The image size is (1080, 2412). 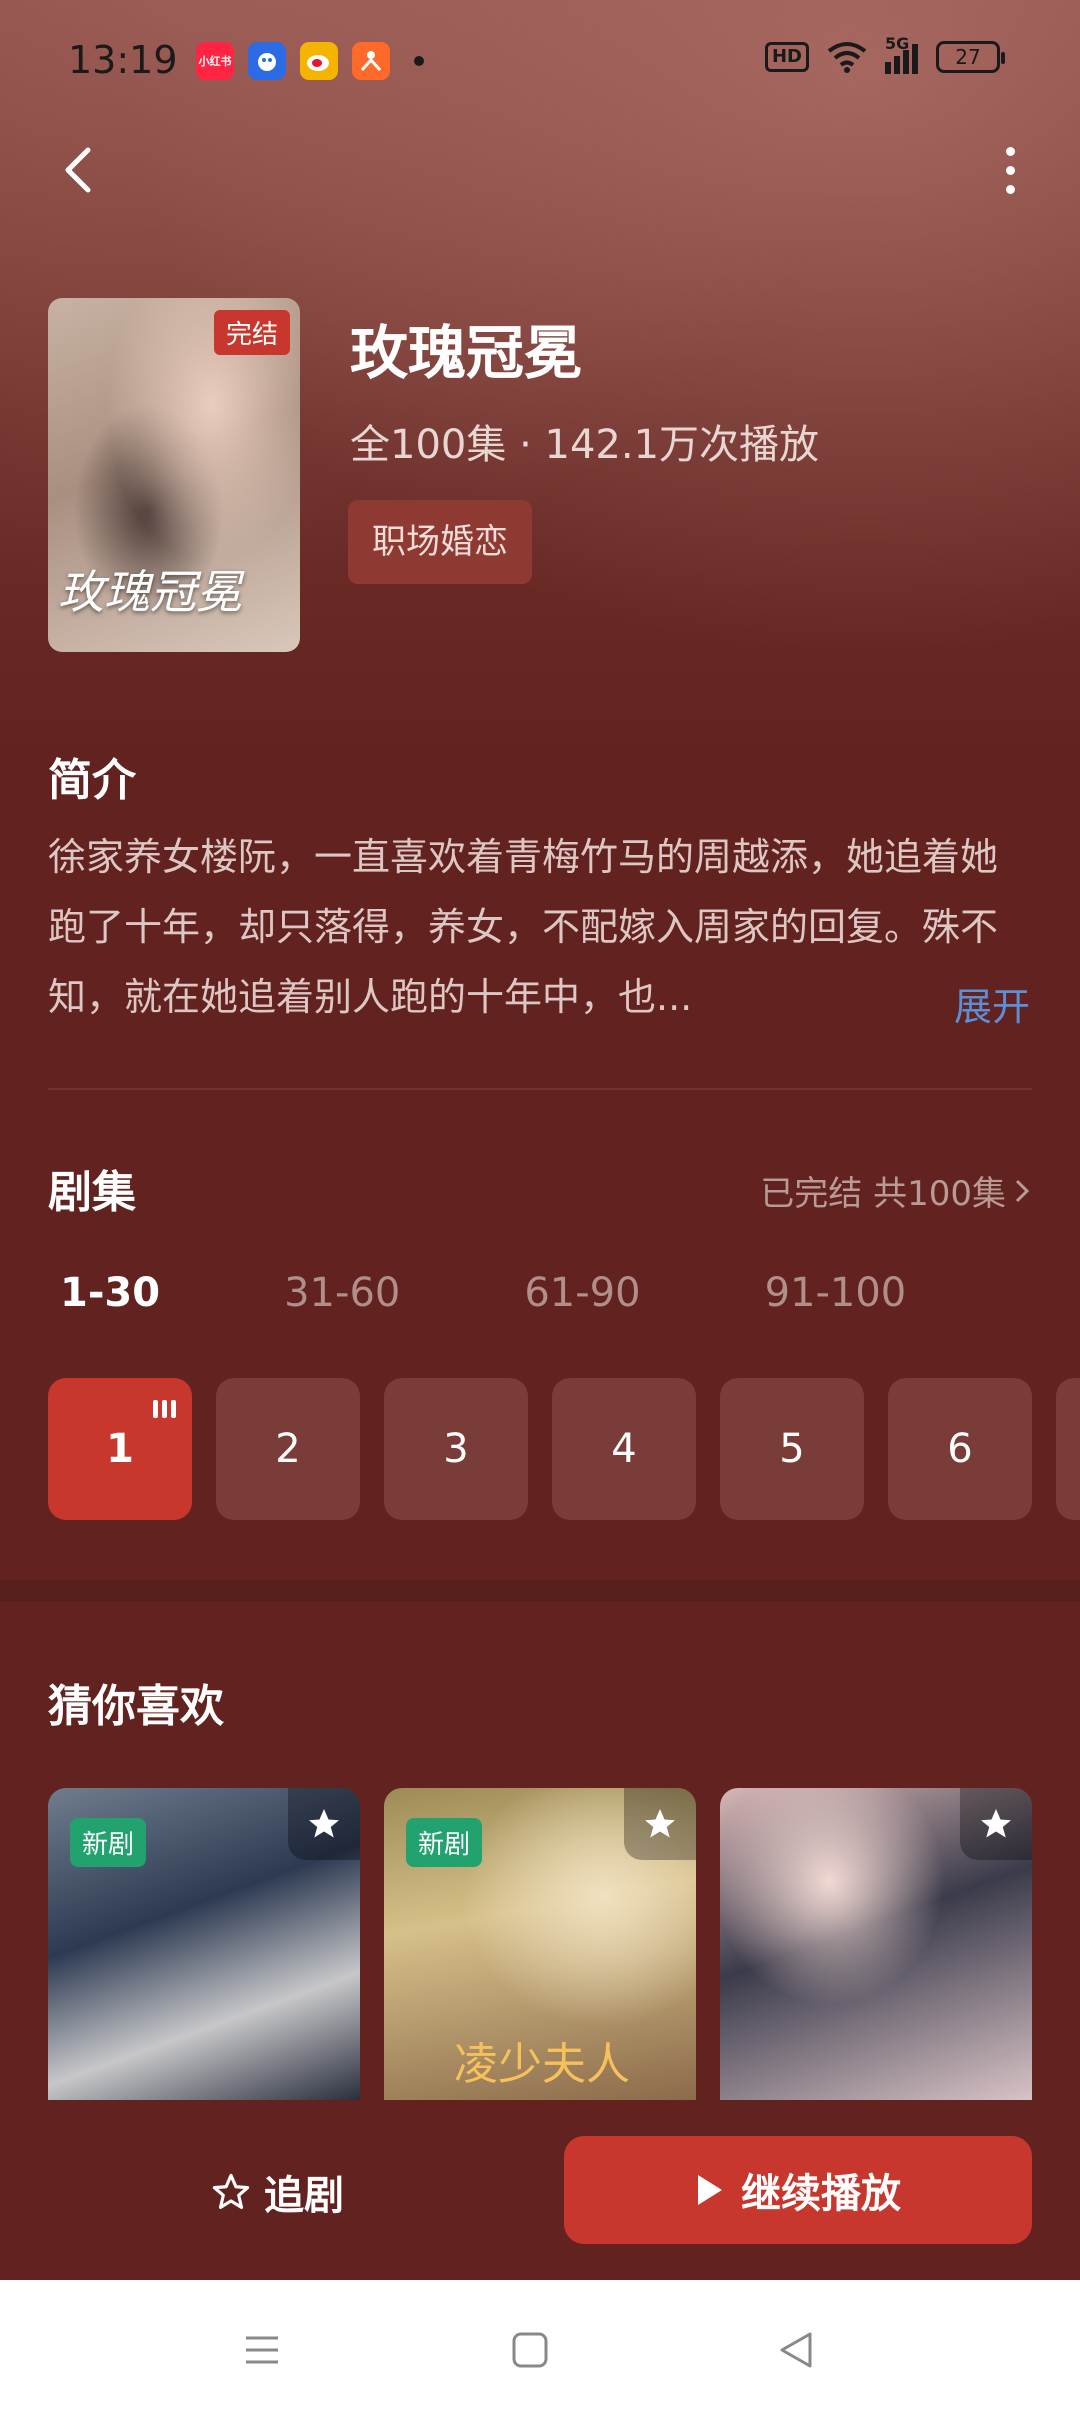 I want to click on star-outline-icon, so click(x=231, y=2191).